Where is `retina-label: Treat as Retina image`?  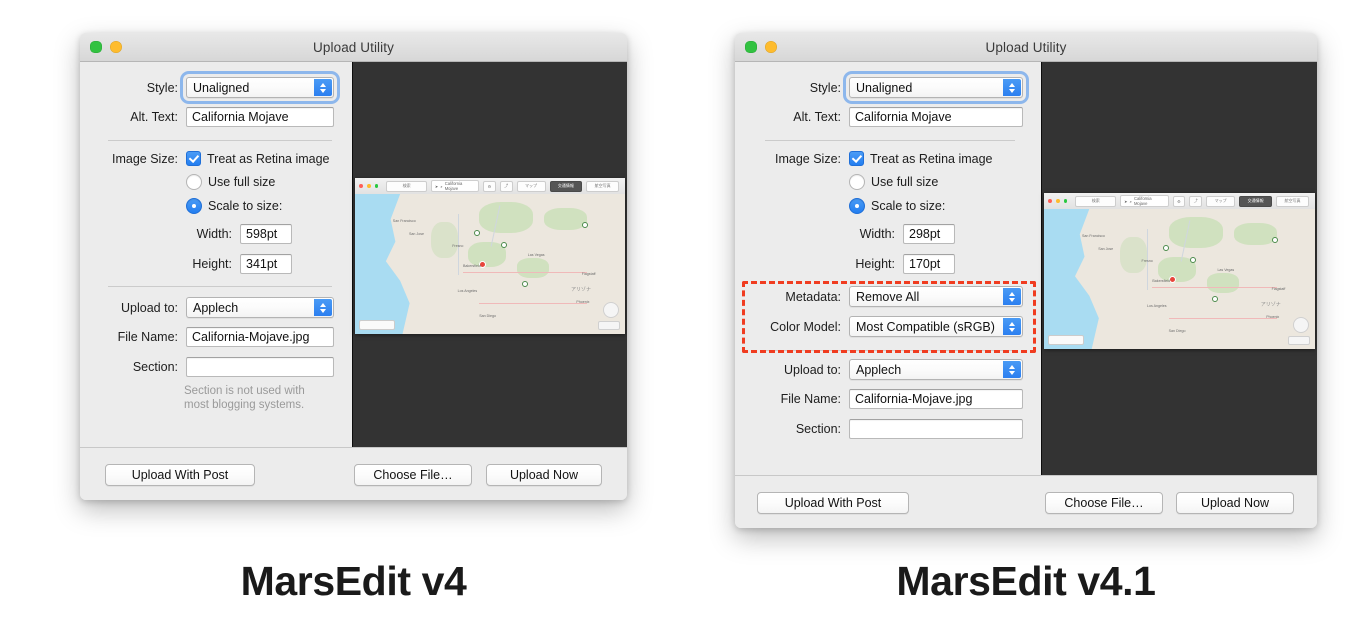 retina-label: Treat as Retina image is located at coordinates (268, 158).